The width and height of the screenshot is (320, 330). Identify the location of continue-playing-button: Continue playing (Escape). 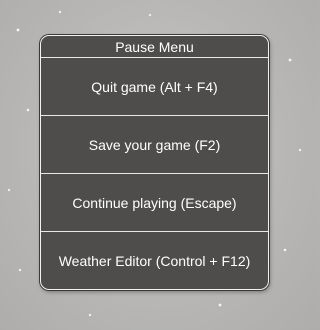
(154, 203).